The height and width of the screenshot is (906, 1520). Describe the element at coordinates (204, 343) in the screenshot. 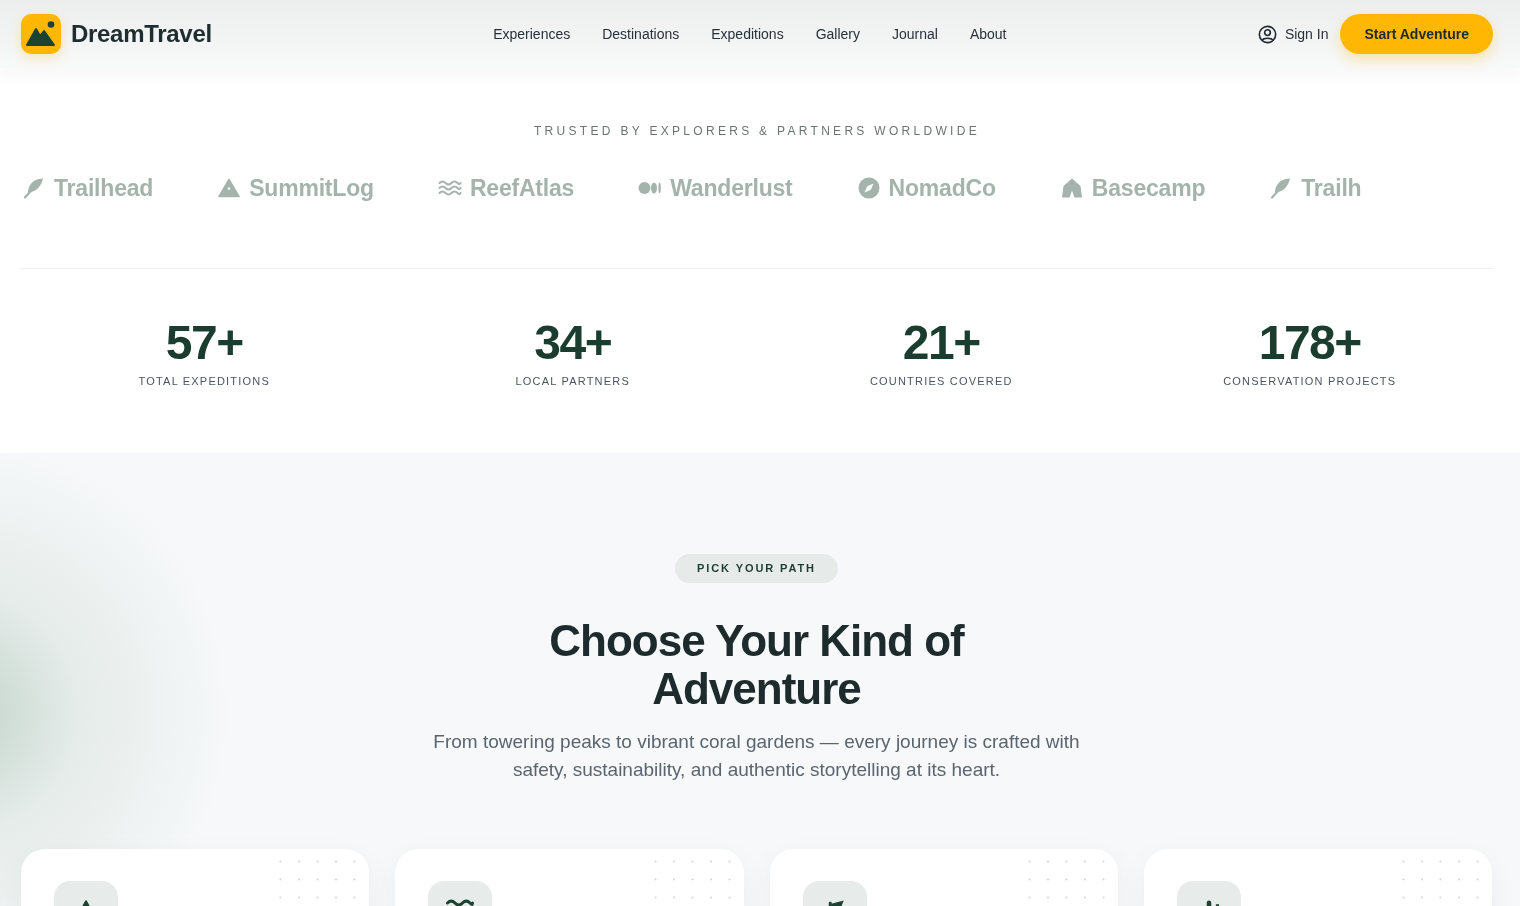

I see `stat-value: 57+` at that location.